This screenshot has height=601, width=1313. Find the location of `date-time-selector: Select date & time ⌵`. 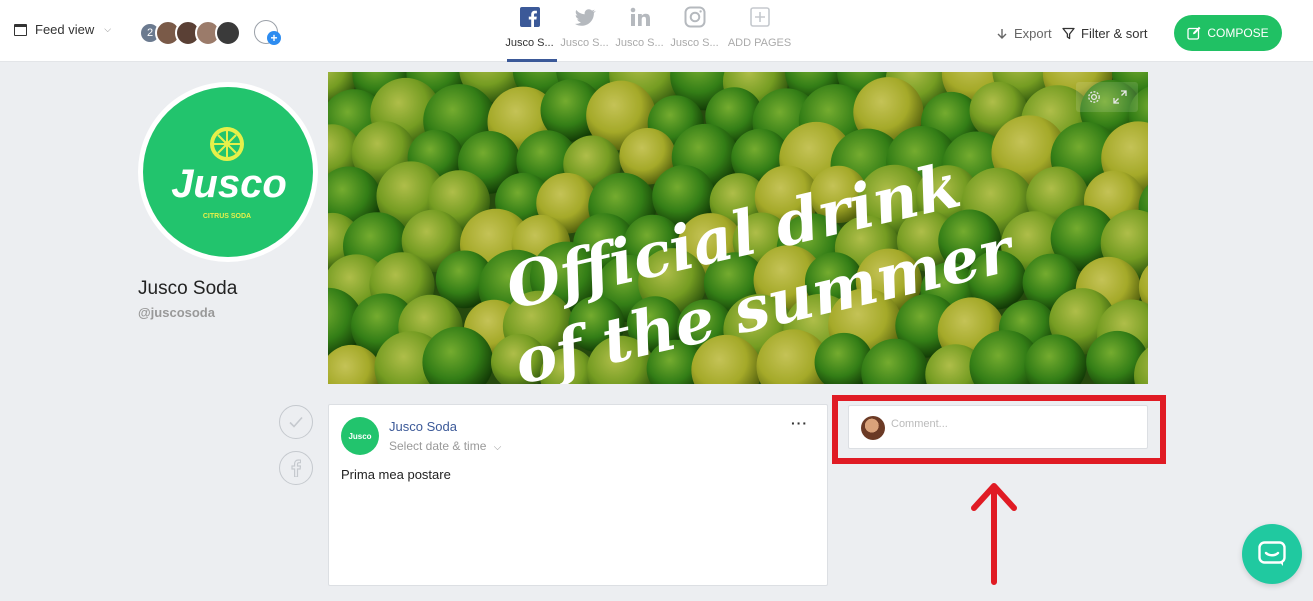

date-time-selector: Select date & time ⌵ is located at coordinates (445, 446).